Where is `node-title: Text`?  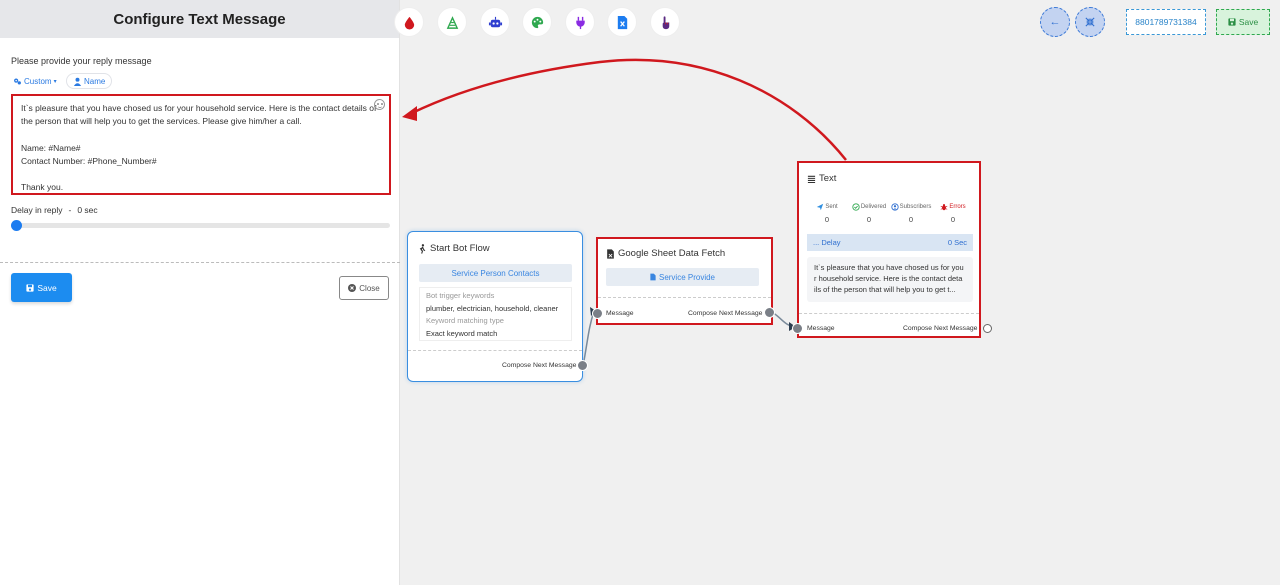 node-title: Text is located at coordinates (821, 178).